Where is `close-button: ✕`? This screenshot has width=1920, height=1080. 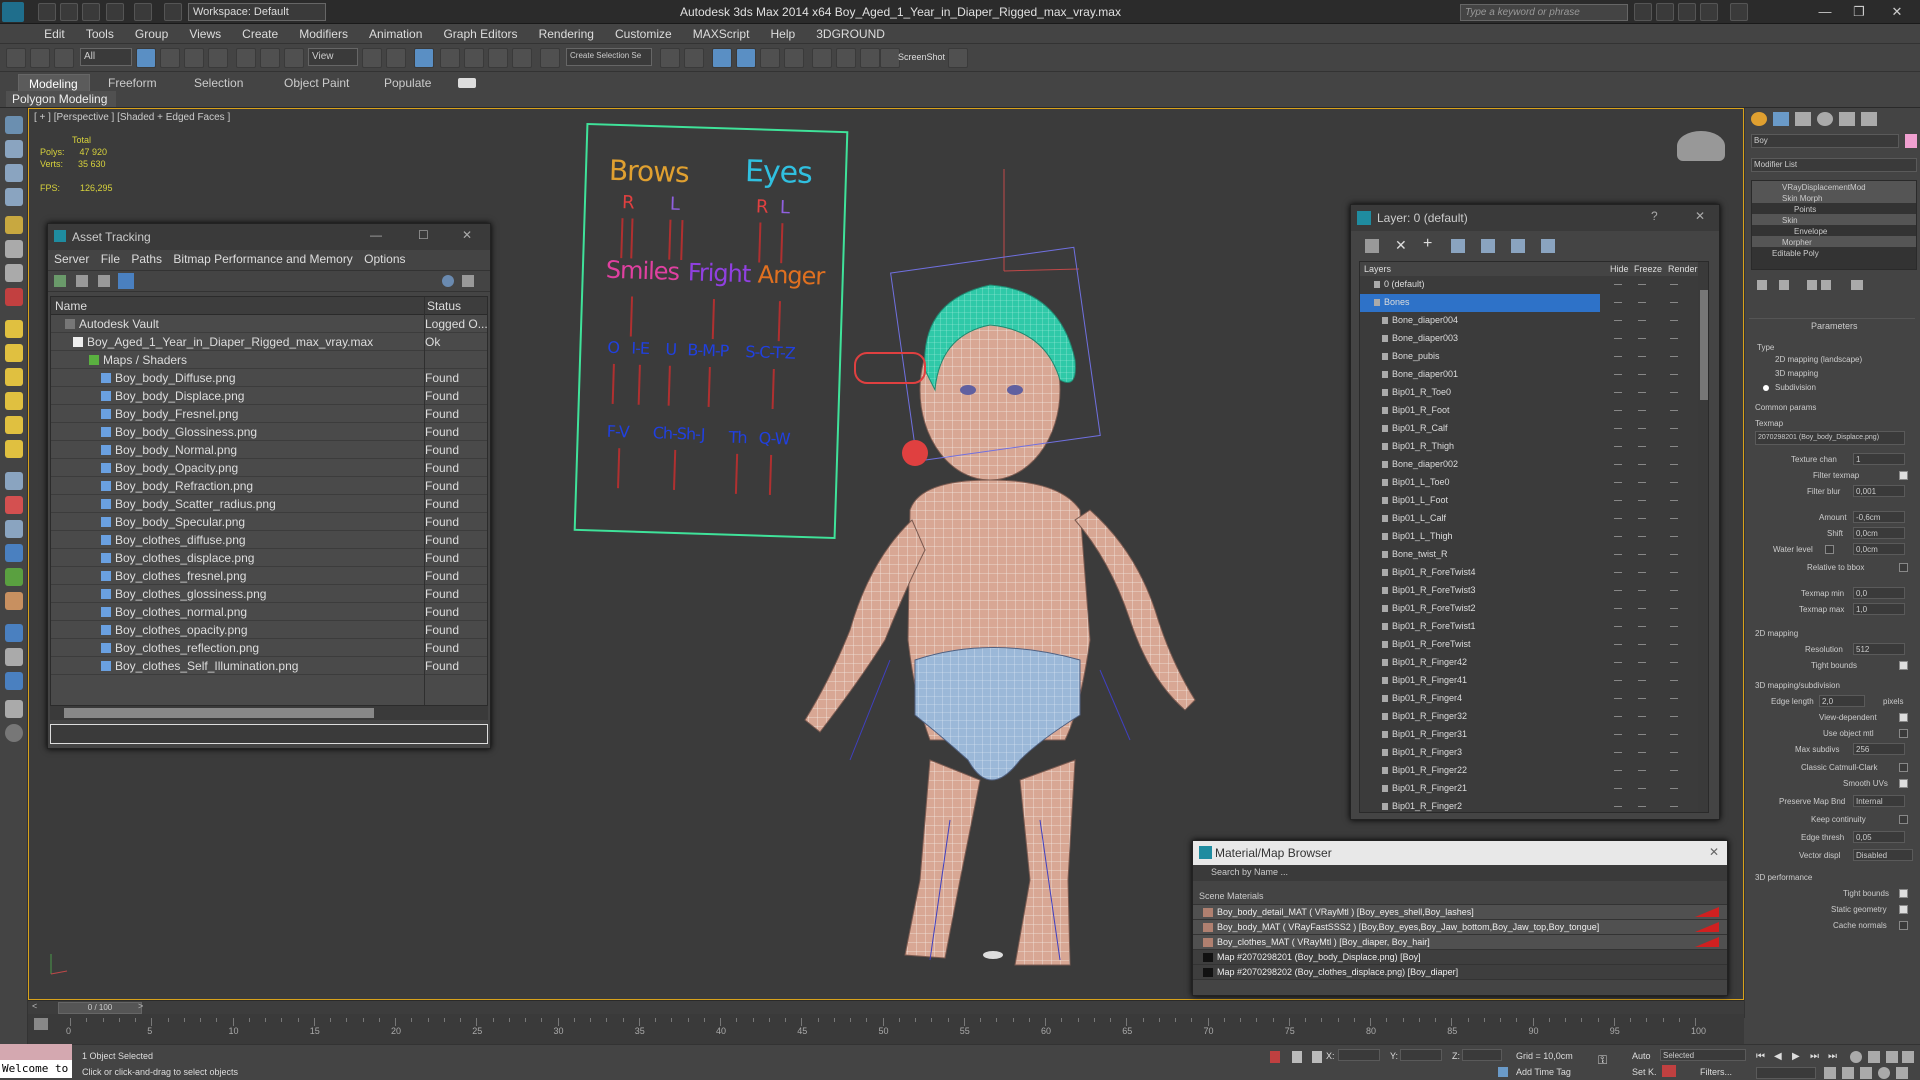 close-button: ✕ is located at coordinates (1897, 12).